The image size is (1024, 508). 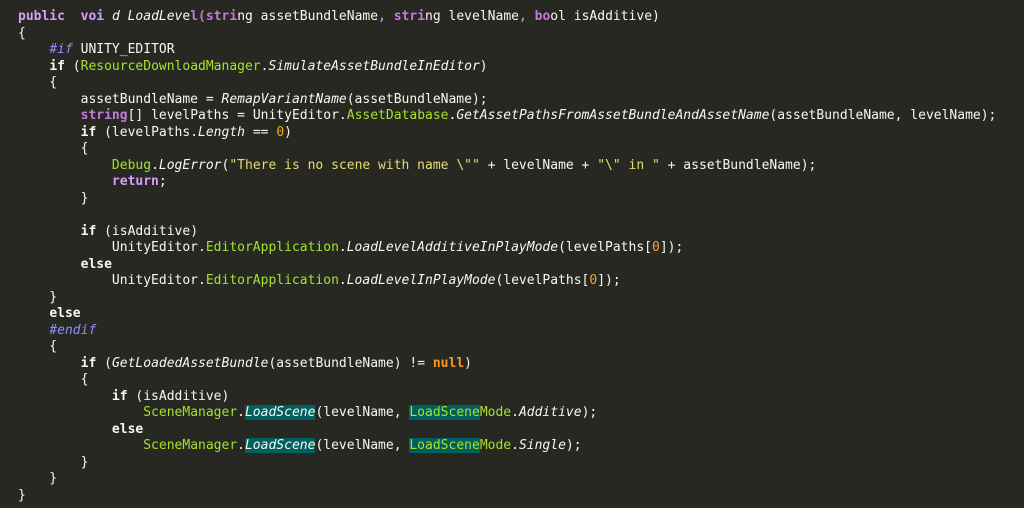 I want to click on preprocessor-if: #if, so click(x=61, y=49).